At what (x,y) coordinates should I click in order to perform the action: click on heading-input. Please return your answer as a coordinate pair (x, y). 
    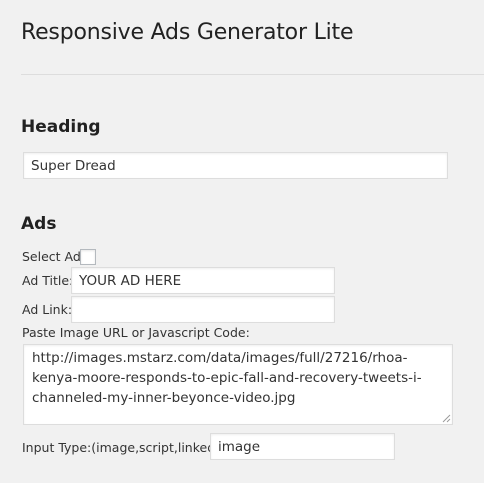
    Looking at the image, I should click on (235, 165).